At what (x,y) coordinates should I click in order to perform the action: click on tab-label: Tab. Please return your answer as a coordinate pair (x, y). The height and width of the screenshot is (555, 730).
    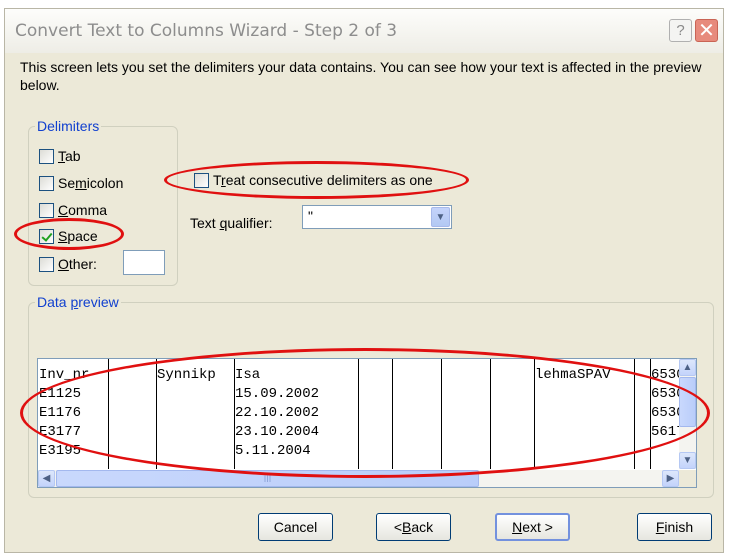
    Looking at the image, I should click on (69, 156).